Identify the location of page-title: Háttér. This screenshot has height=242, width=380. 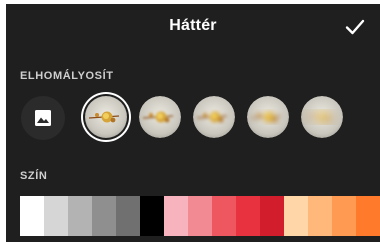
(193, 25).